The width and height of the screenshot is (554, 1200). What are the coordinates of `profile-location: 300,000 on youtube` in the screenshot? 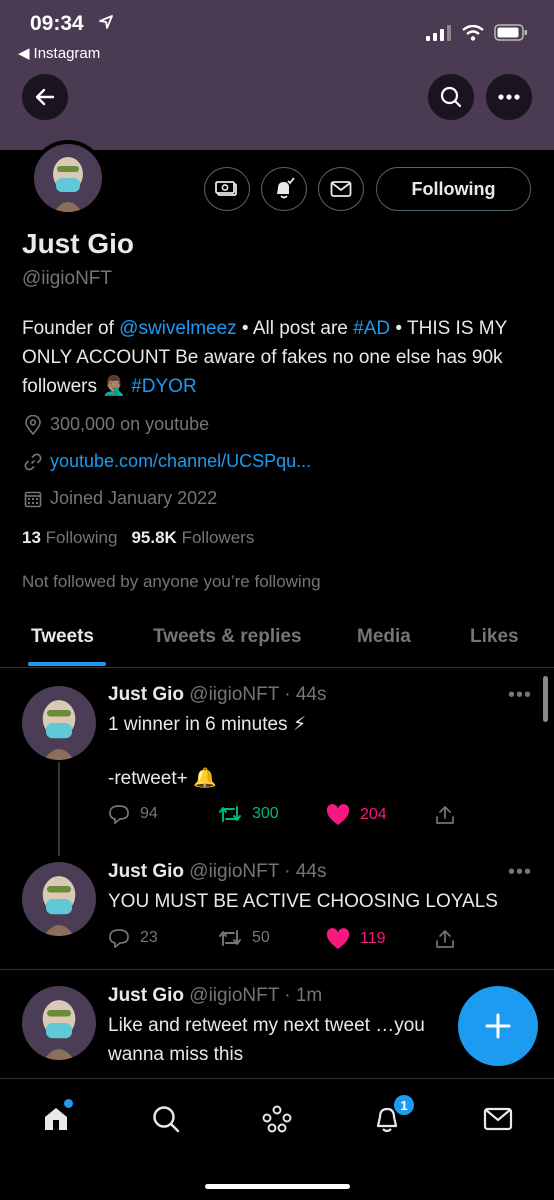 It's located at (116, 424).